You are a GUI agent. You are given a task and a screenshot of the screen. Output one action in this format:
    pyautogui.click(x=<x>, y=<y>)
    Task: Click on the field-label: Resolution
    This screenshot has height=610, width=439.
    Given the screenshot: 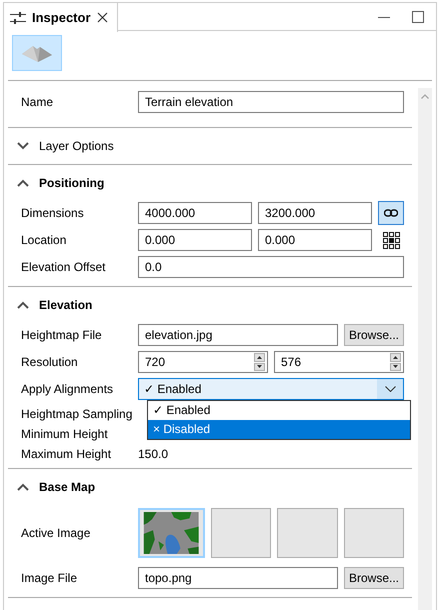 What is the action you would take?
    pyautogui.click(x=50, y=362)
    